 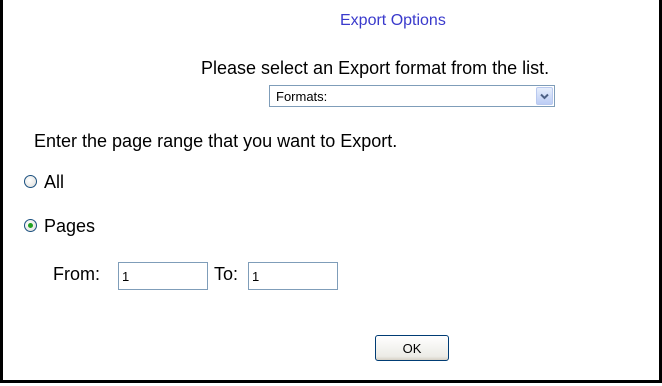 I want to click on format-select: Formats:, so click(x=412, y=96).